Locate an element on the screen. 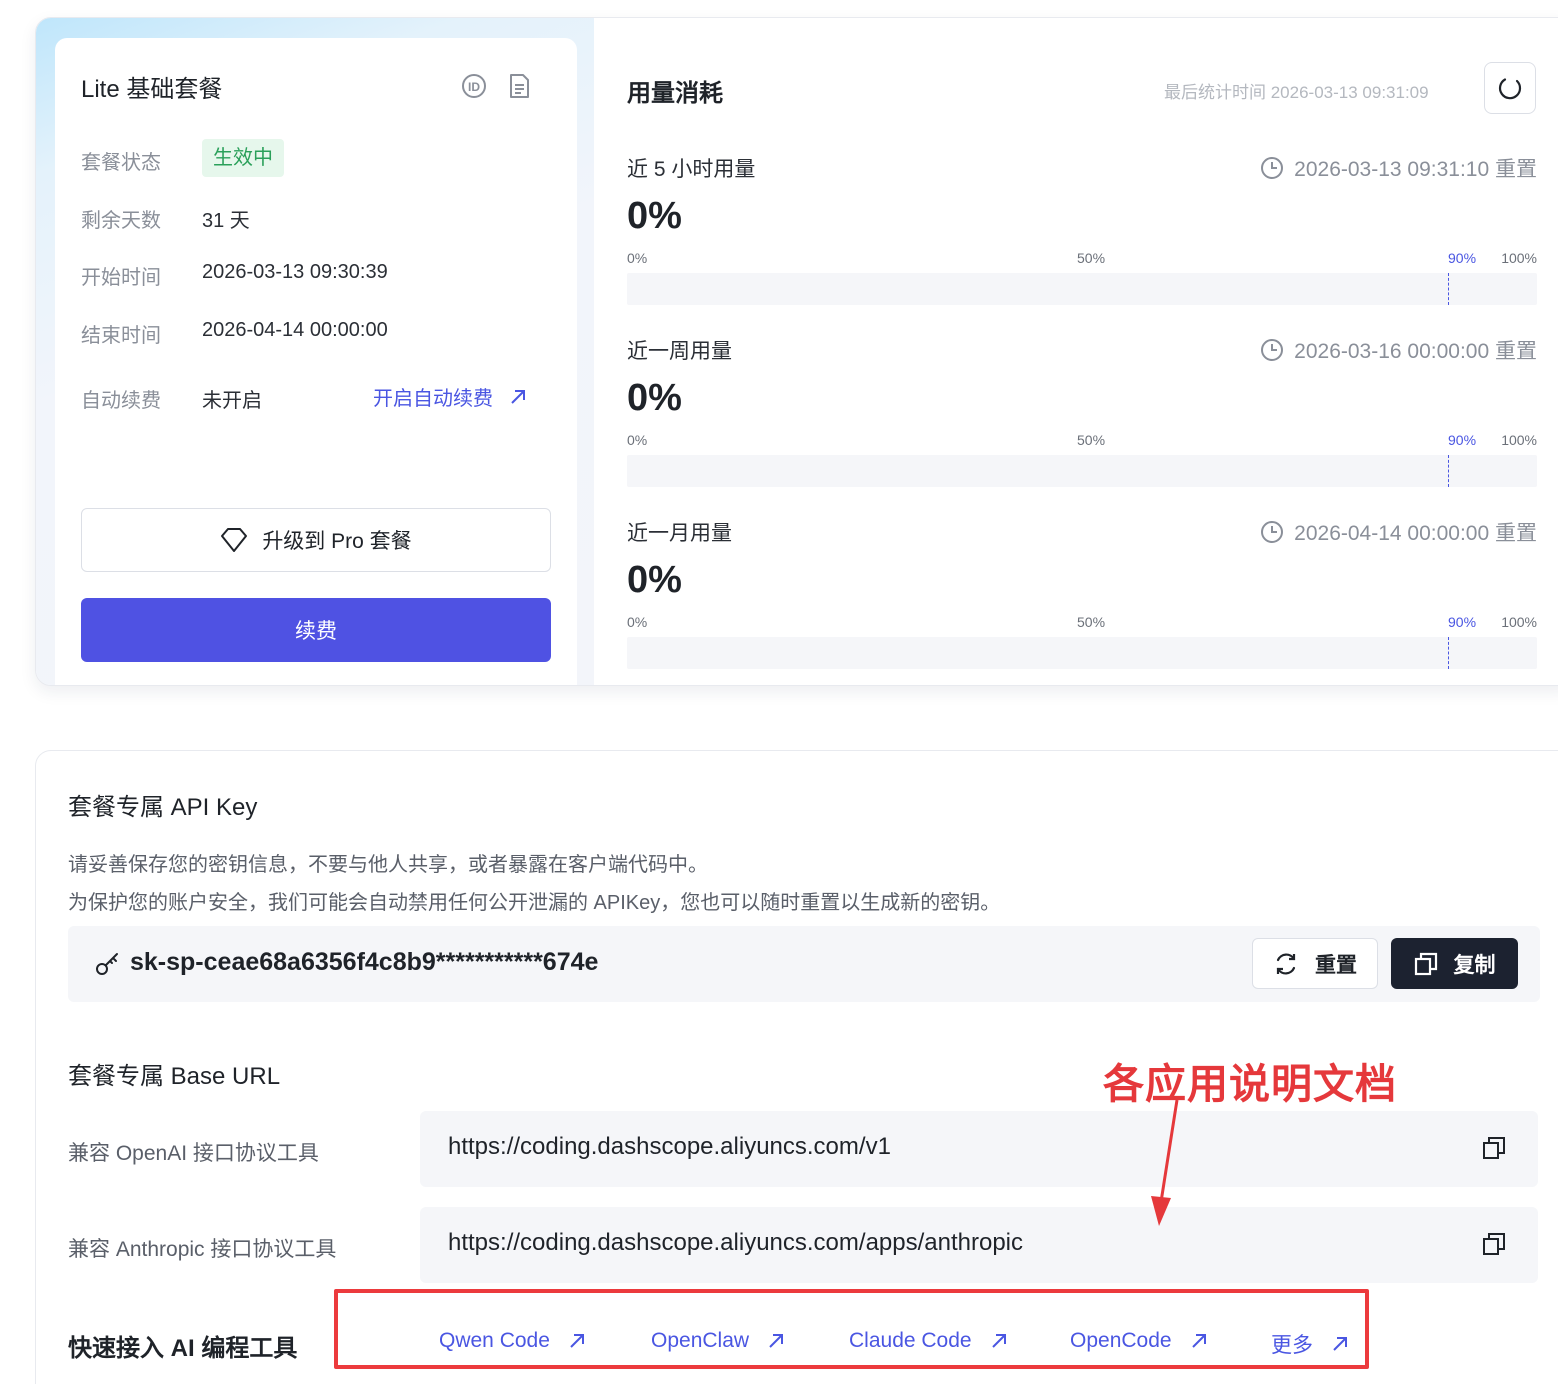 The image size is (1558, 1384). usage-label: 近一周用量 is located at coordinates (679, 351).